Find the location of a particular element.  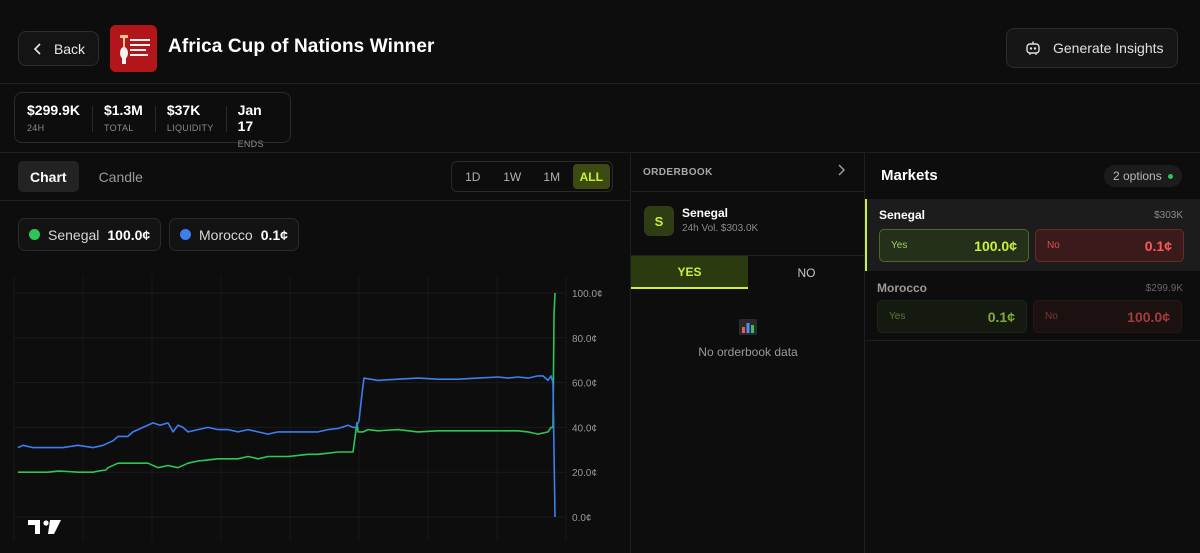

stat-label: ENDS is located at coordinates (250, 144).